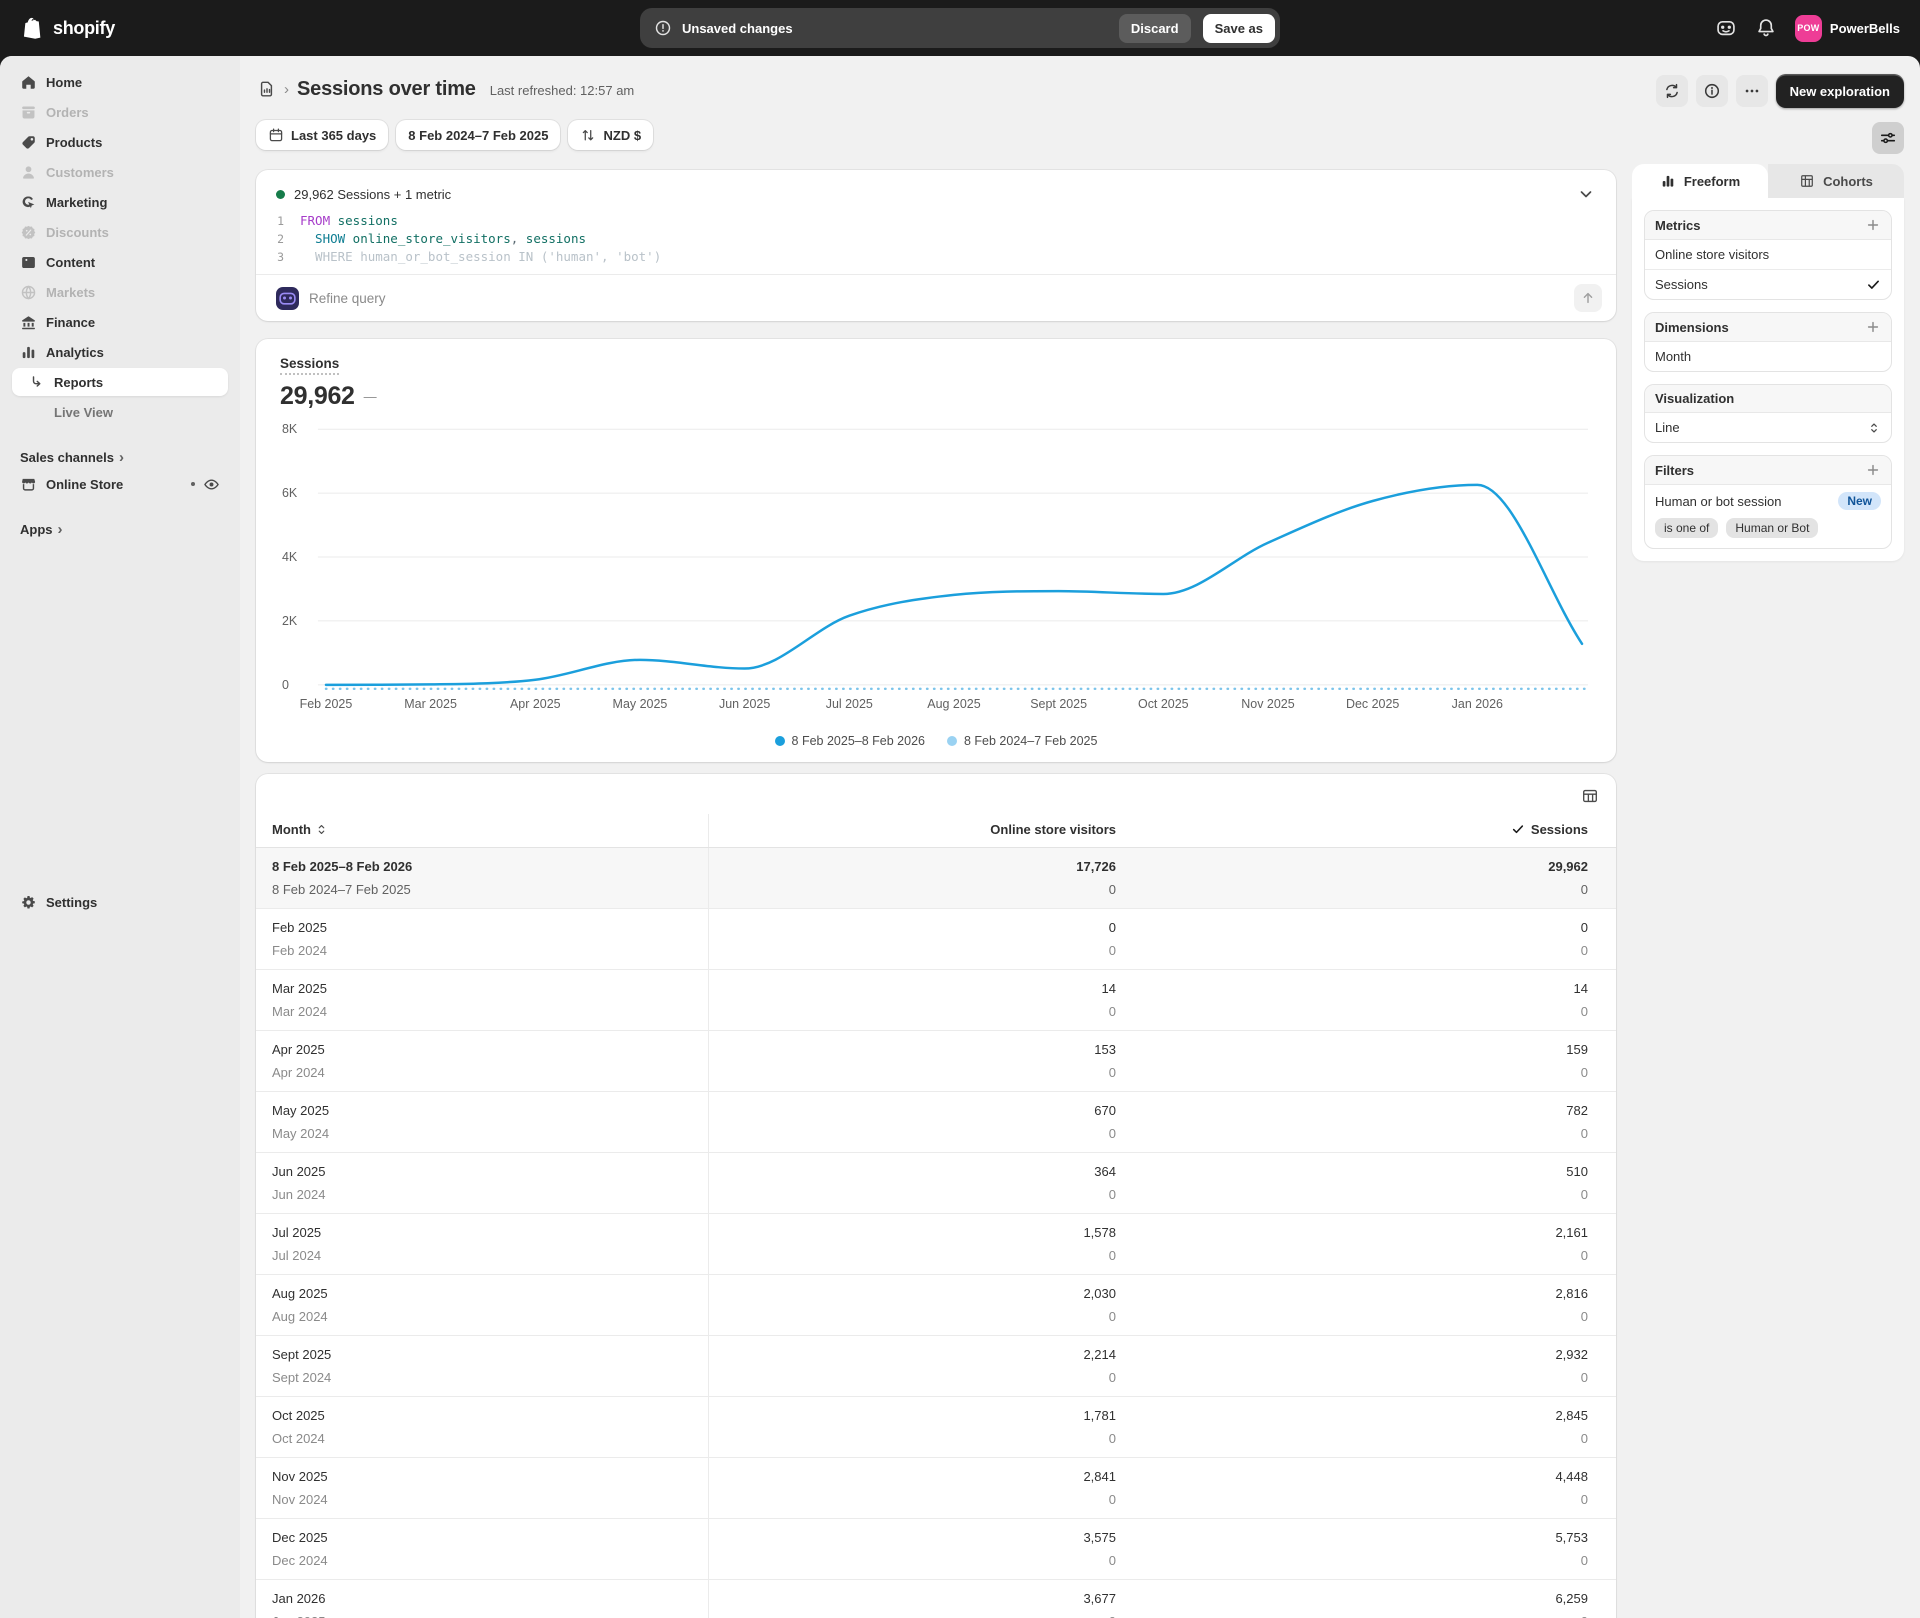 Image resolution: width=1920 pixels, height=1618 pixels. Describe the element at coordinates (120, 529) in the screenshot. I see `sidebar-apps-header: Apps ›` at that location.